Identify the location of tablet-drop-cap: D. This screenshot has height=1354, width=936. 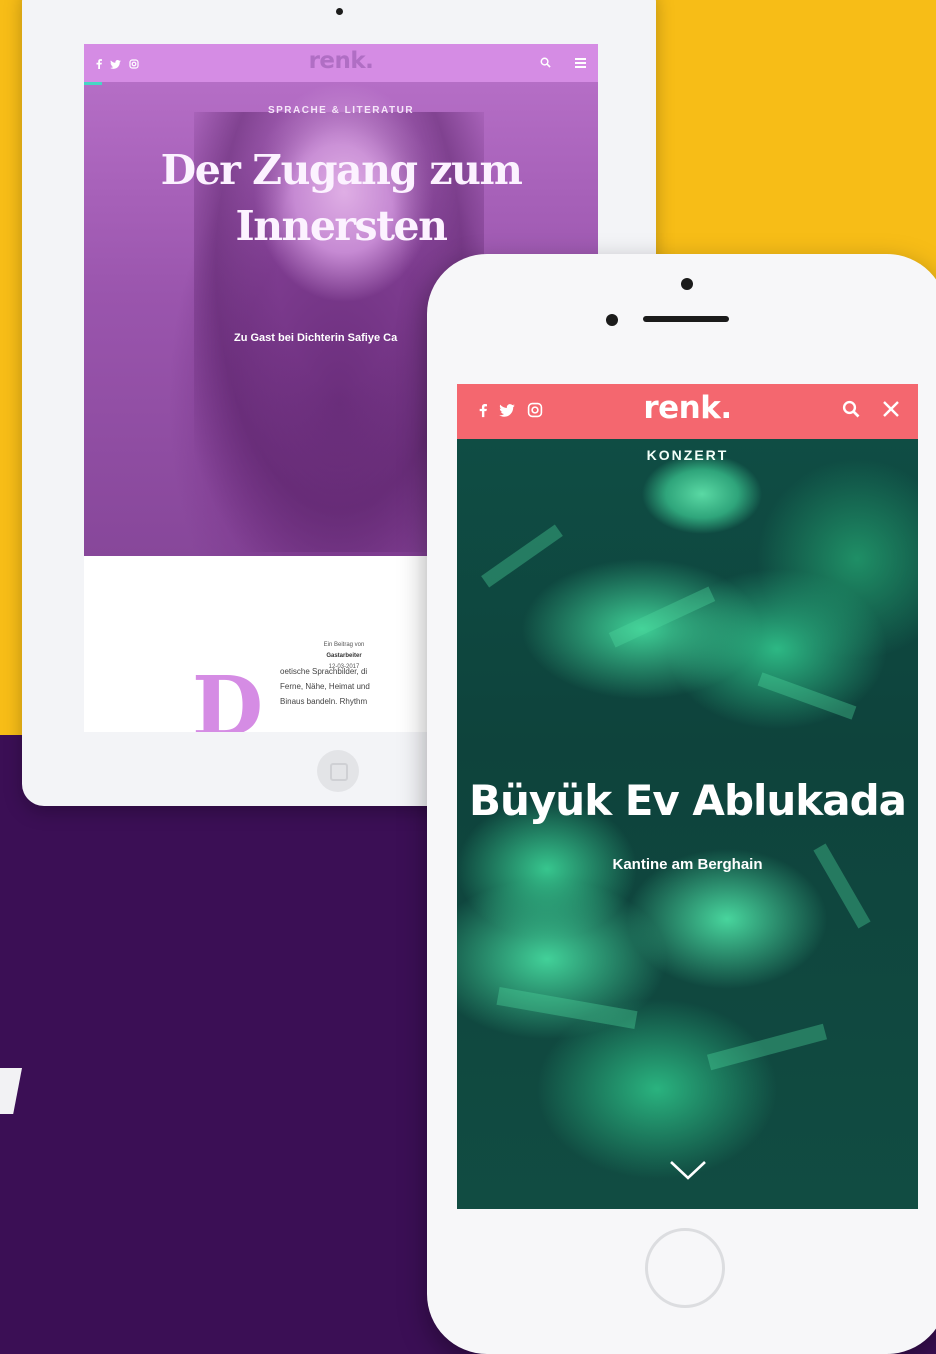
(228, 695).